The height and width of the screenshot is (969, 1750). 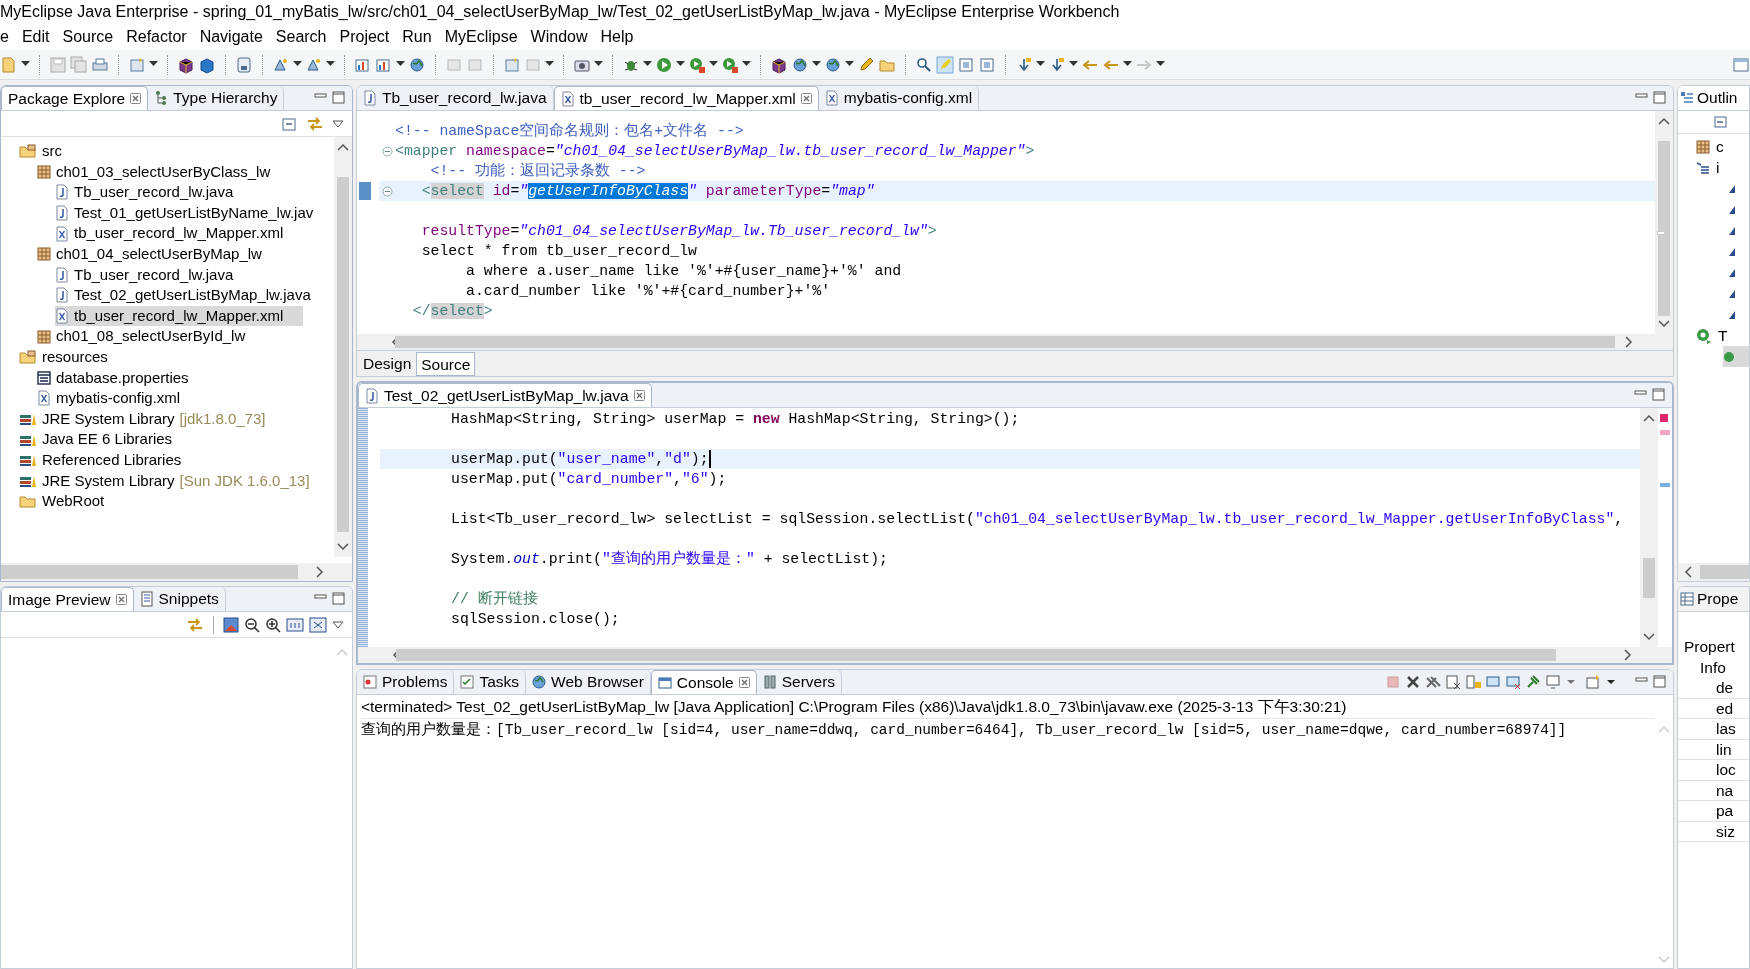 I want to click on tree-item: Java EE 6 Libraries, so click(x=106, y=439).